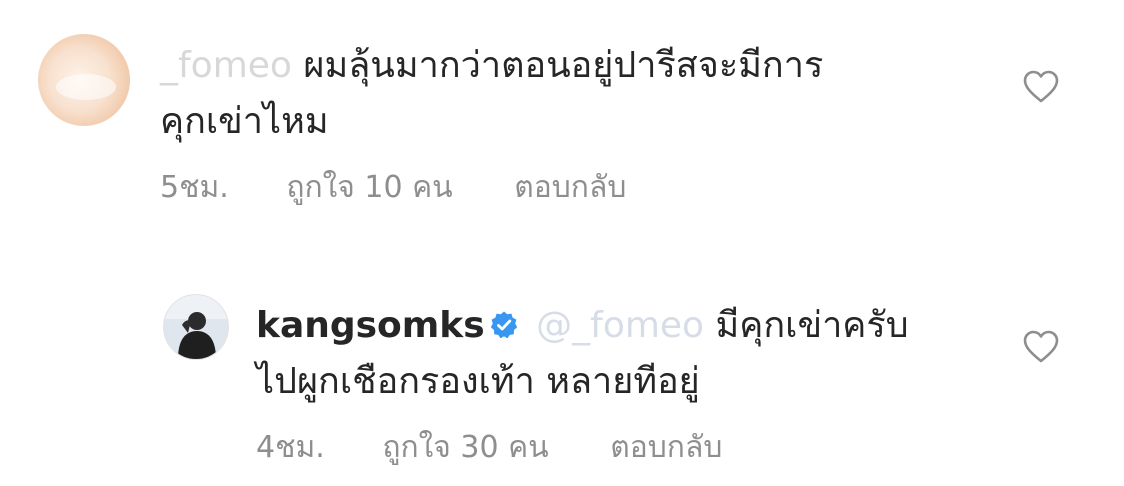  What do you see at coordinates (226, 65) in the screenshot?
I see `comment-username: _fomeo` at bounding box center [226, 65].